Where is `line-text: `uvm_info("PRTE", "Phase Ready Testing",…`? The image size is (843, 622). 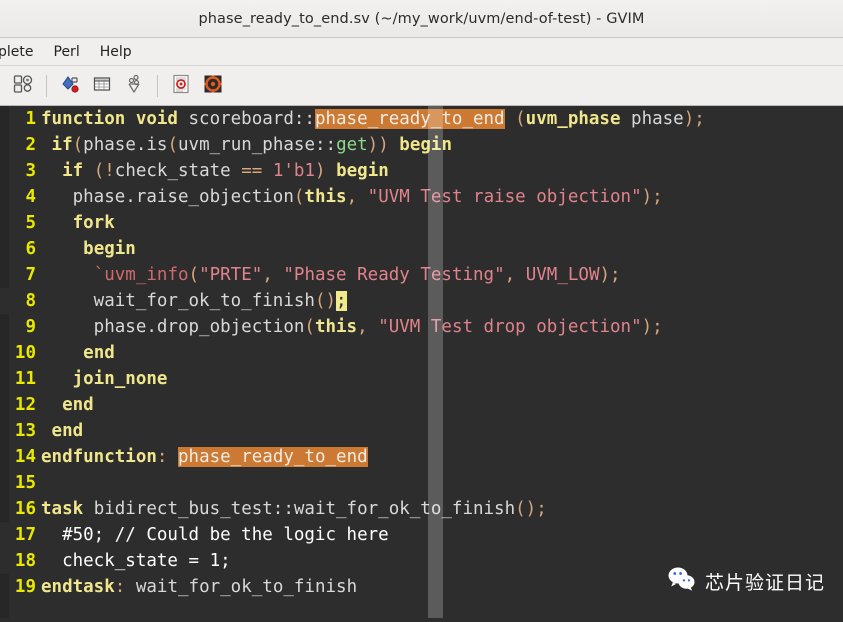 line-text: `uvm_info("PRTE", "Phase Ready Testing",… is located at coordinates (357, 275).